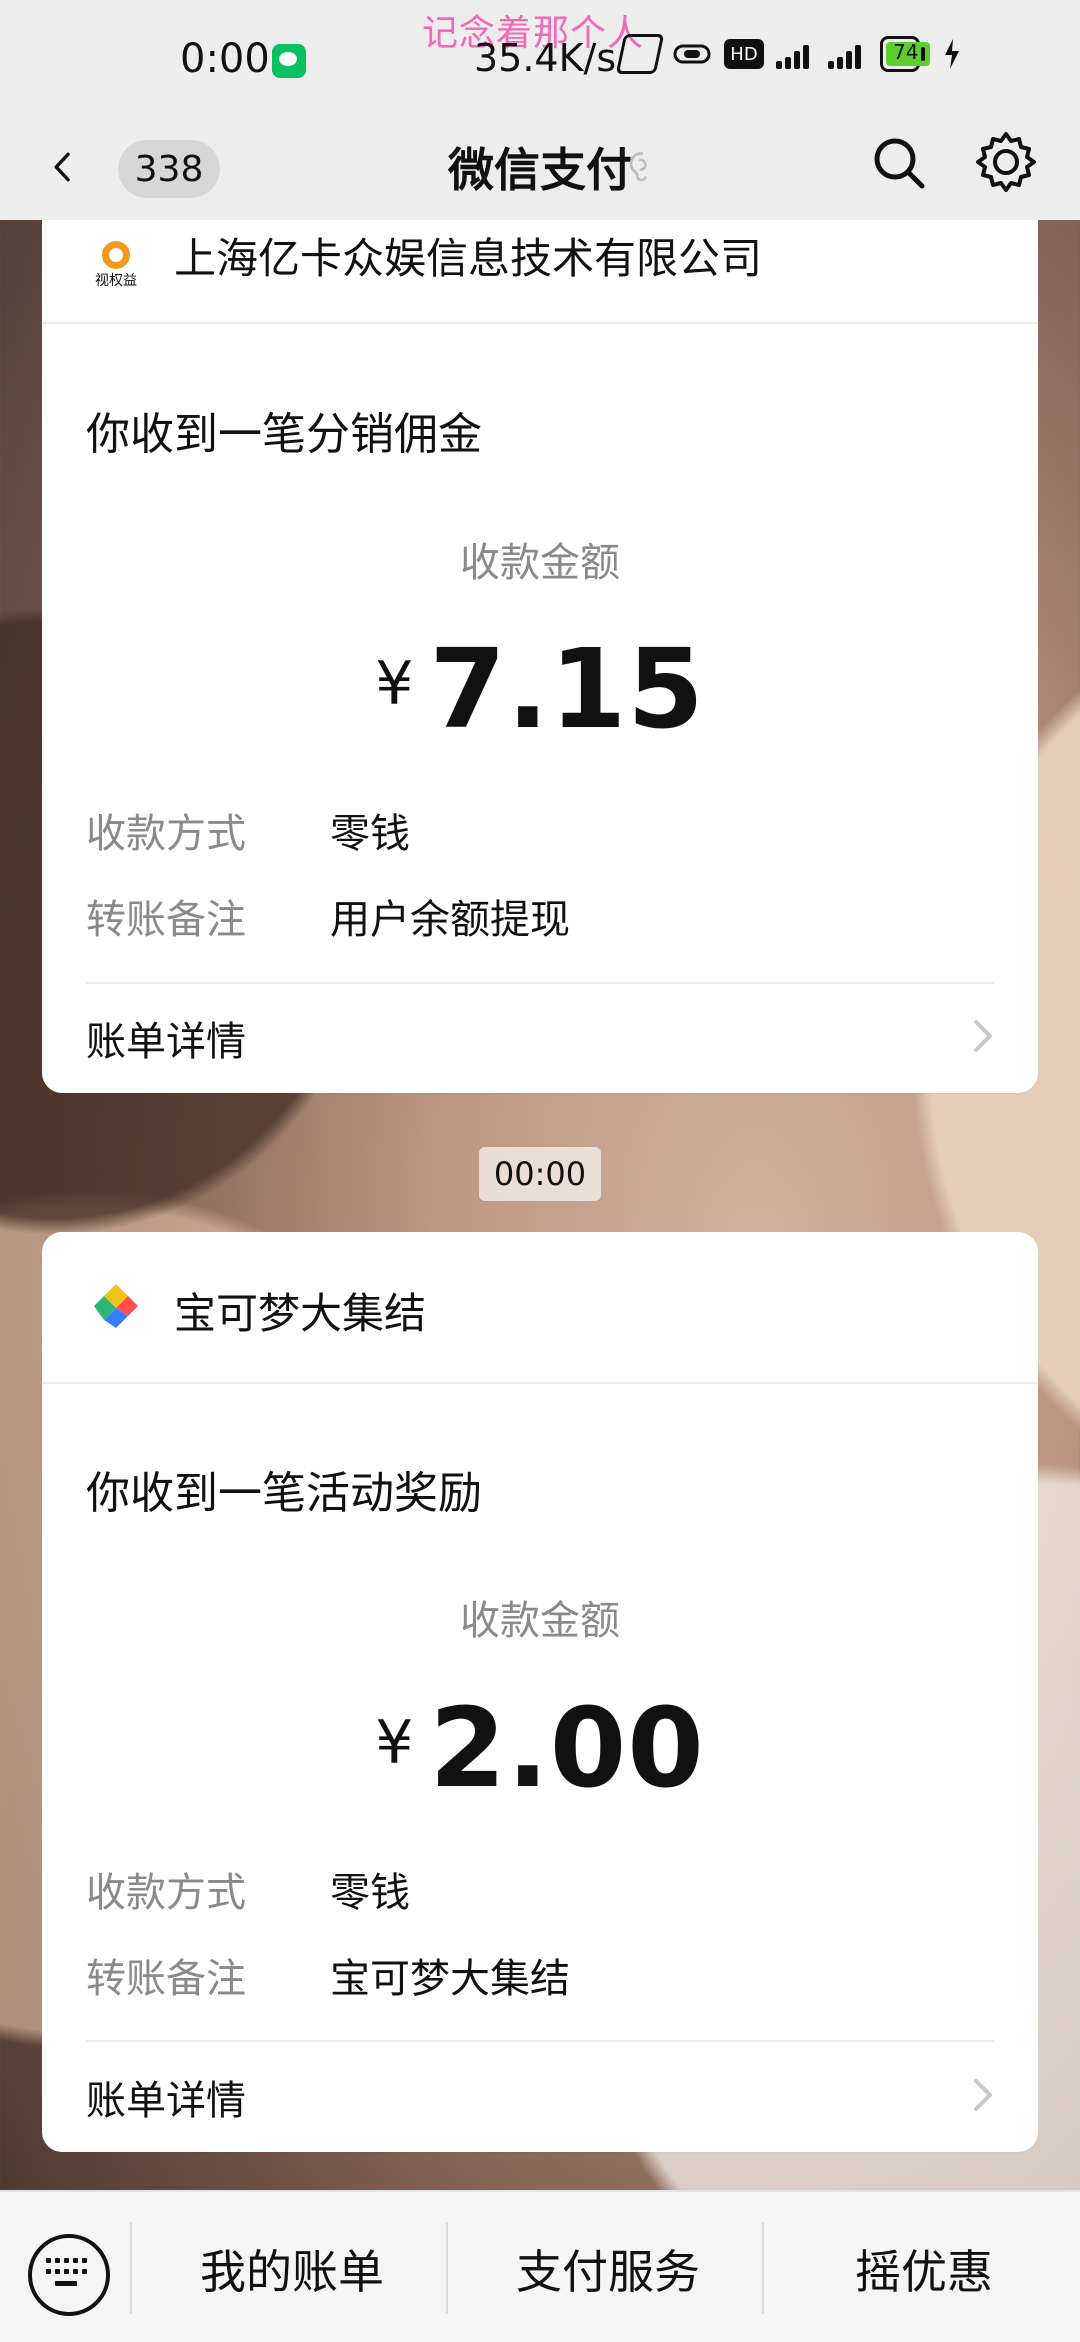 Image resolution: width=1080 pixels, height=2342 pixels. I want to click on signal-5g-icon, so click(848, 54).